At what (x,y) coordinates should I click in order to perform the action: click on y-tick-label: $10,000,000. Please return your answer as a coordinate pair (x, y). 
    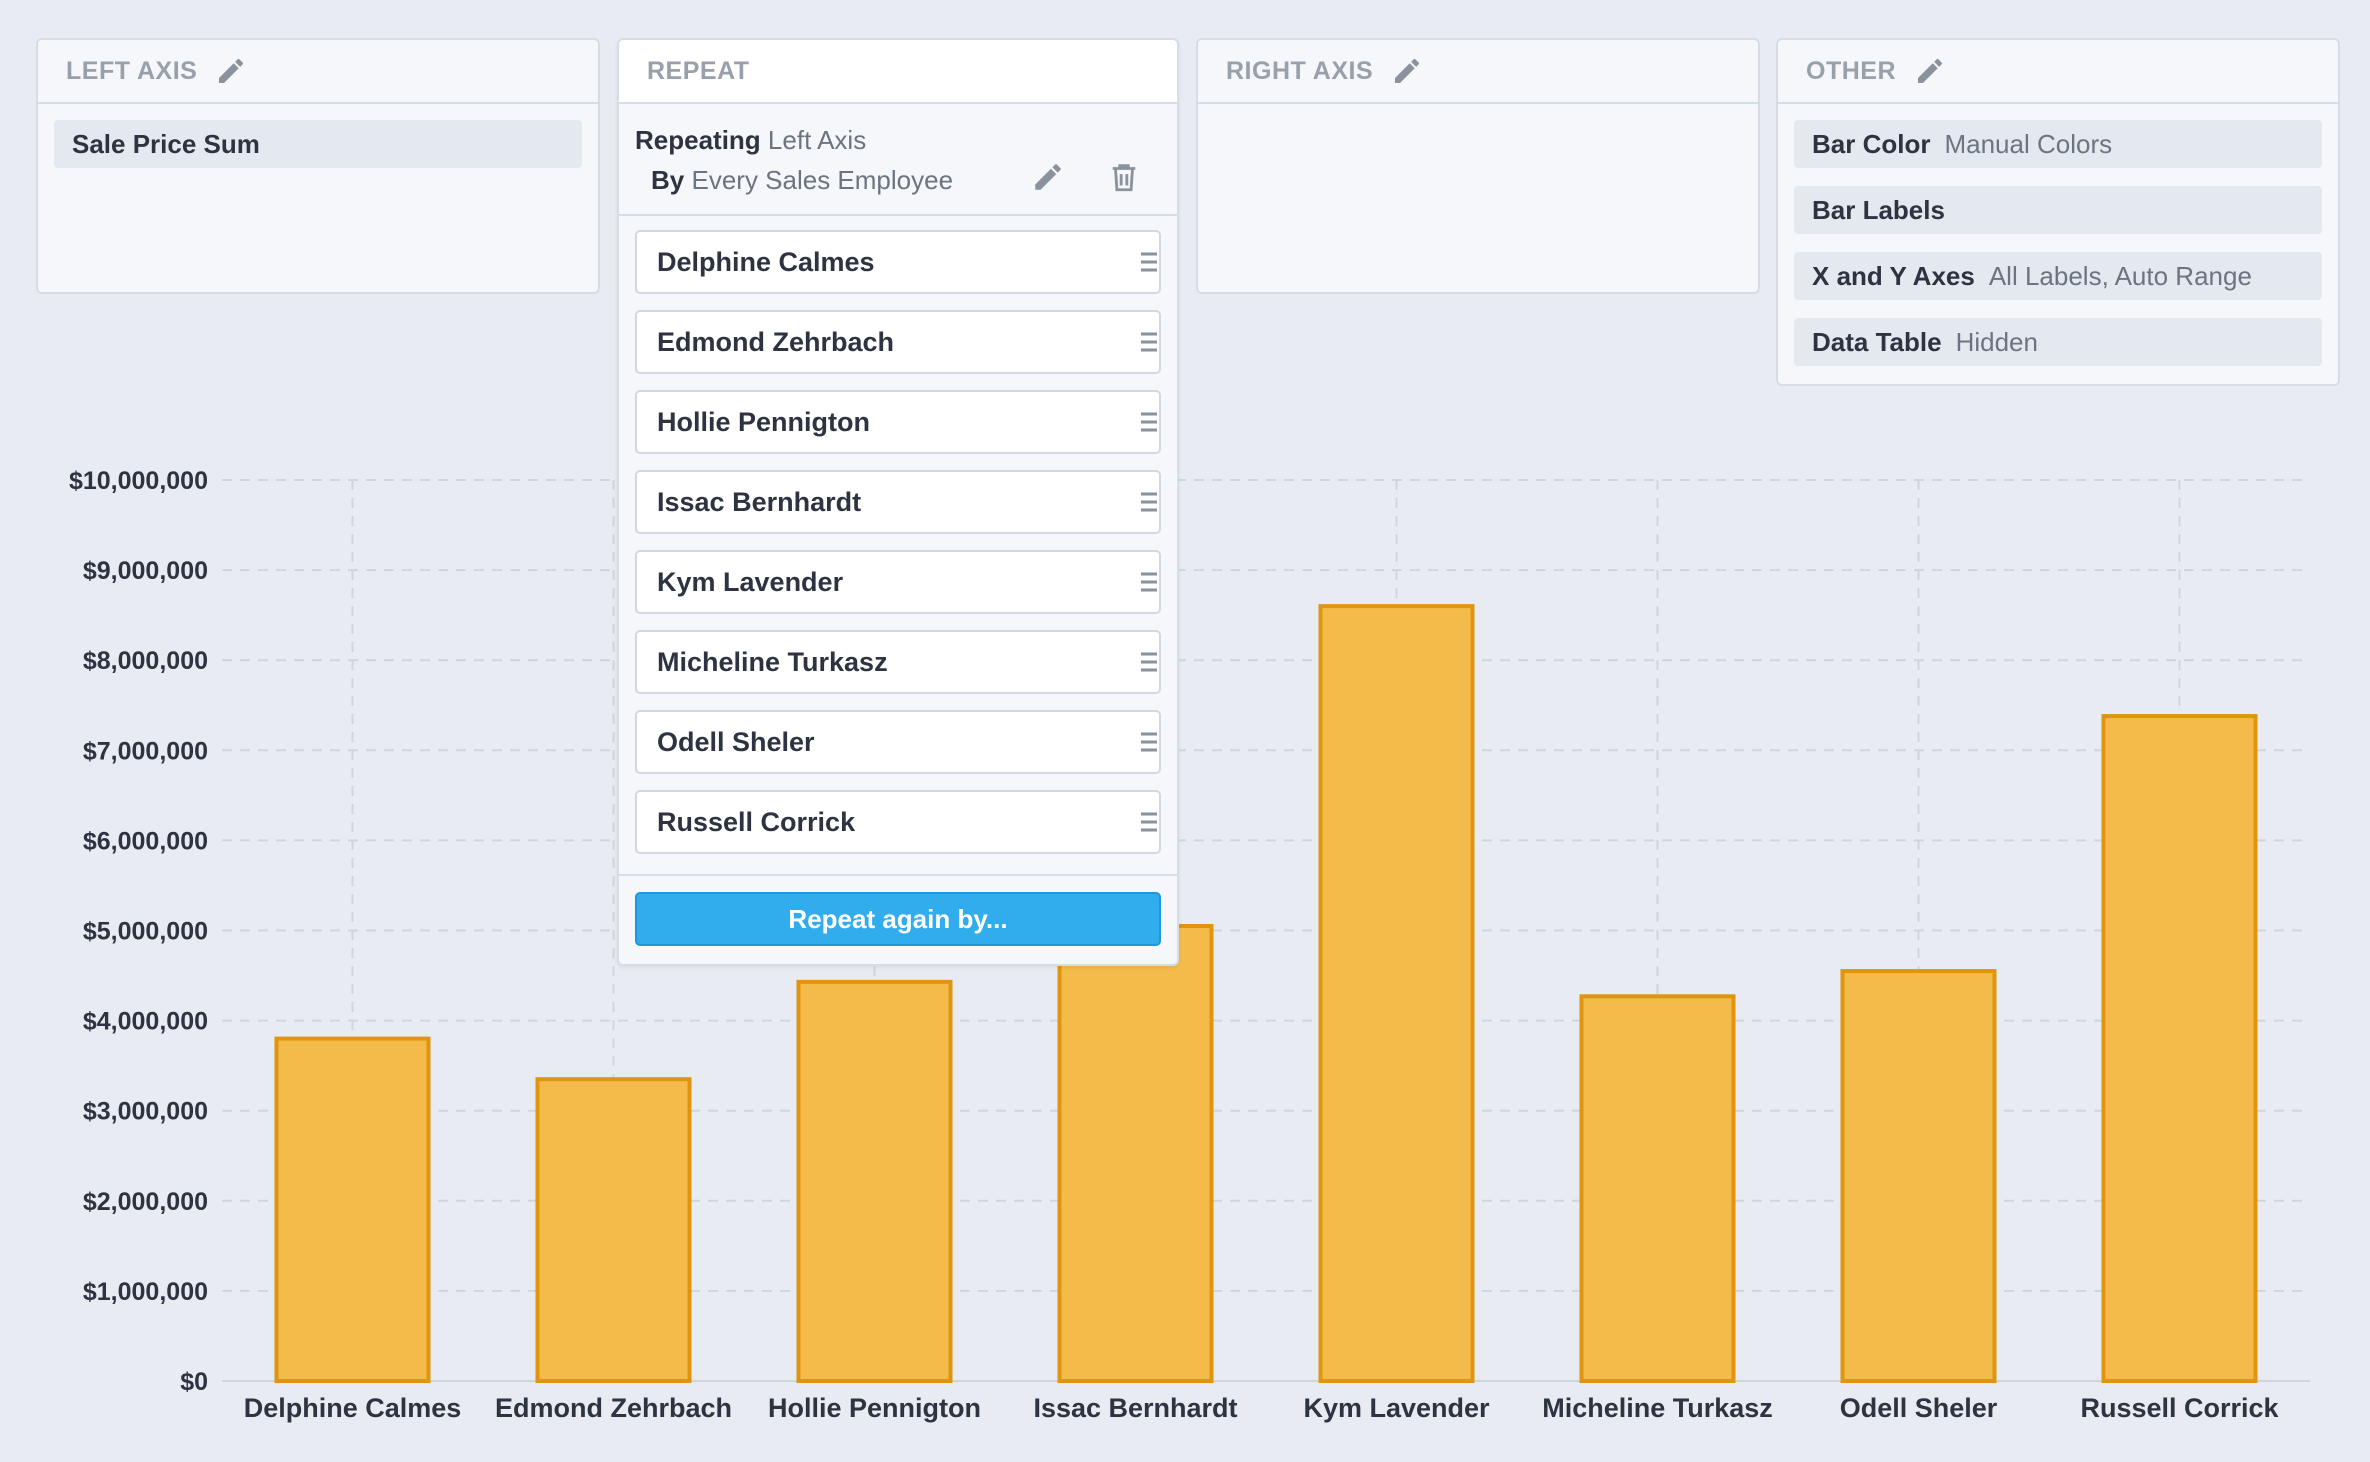
    Looking at the image, I should click on (138, 481).